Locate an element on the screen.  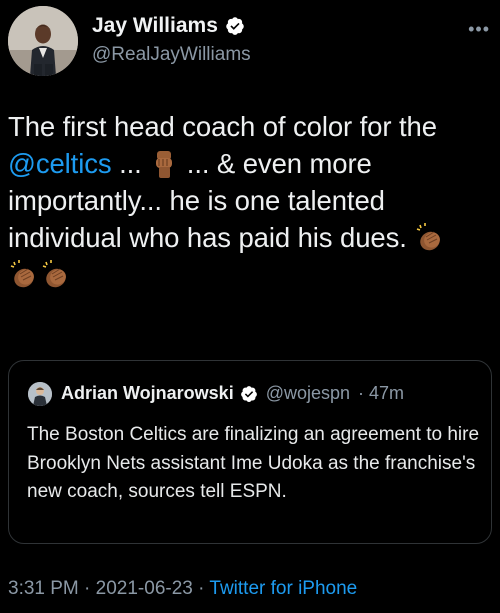
author-name-row: Jay Williams is located at coordinates (168, 26).